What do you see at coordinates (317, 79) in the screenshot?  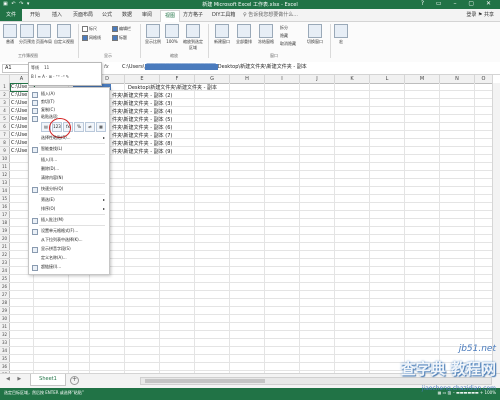 I see `column-header: J` at bounding box center [317, 79].